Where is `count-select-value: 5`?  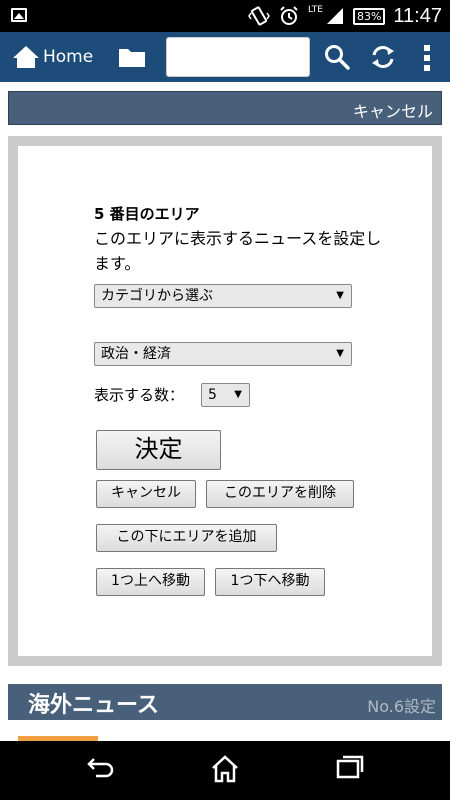 count-select-value: 5 is located at coordinates (212, 395).